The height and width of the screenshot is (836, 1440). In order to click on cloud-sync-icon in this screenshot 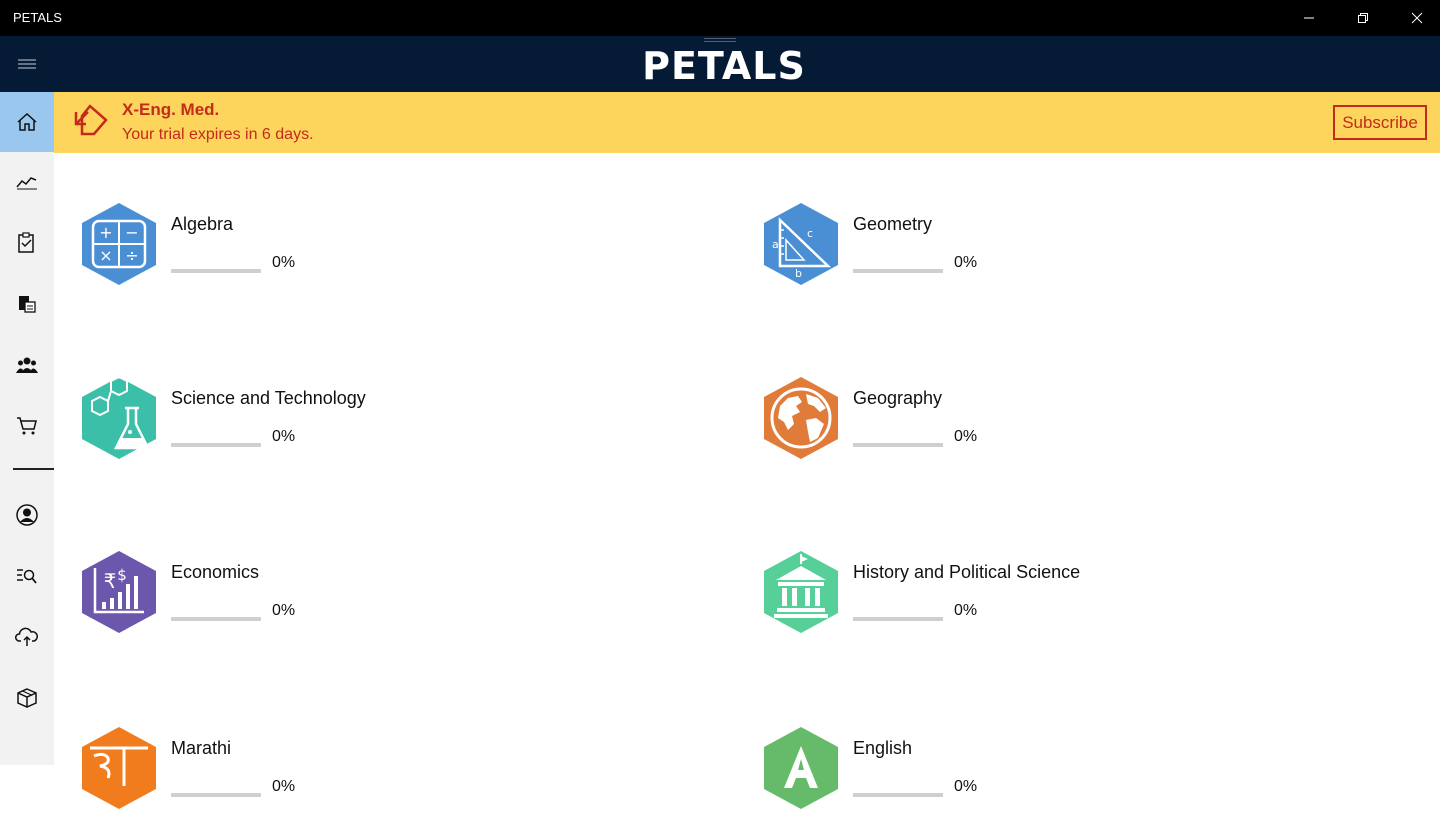, I will do `click(26, 636)`.